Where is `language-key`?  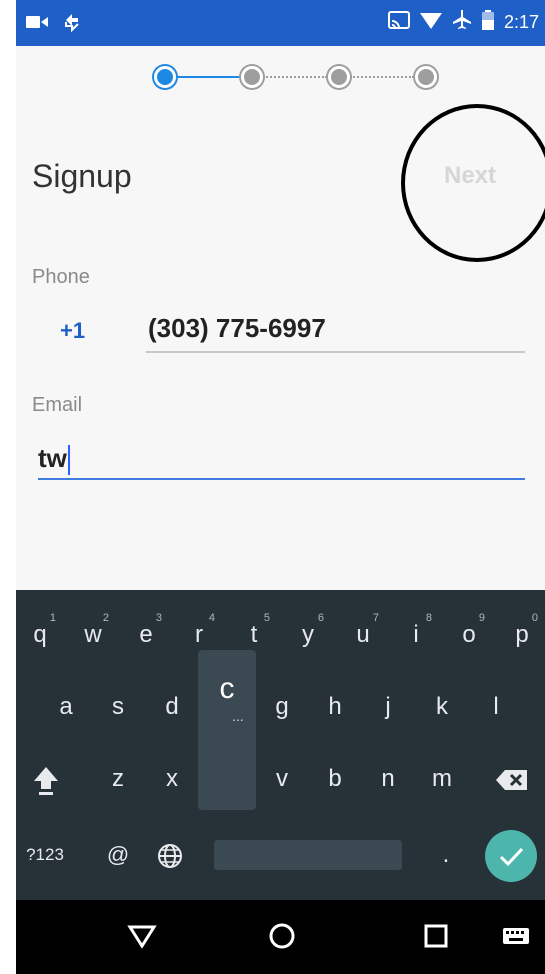 language-key is located at coordinates (170, 855).